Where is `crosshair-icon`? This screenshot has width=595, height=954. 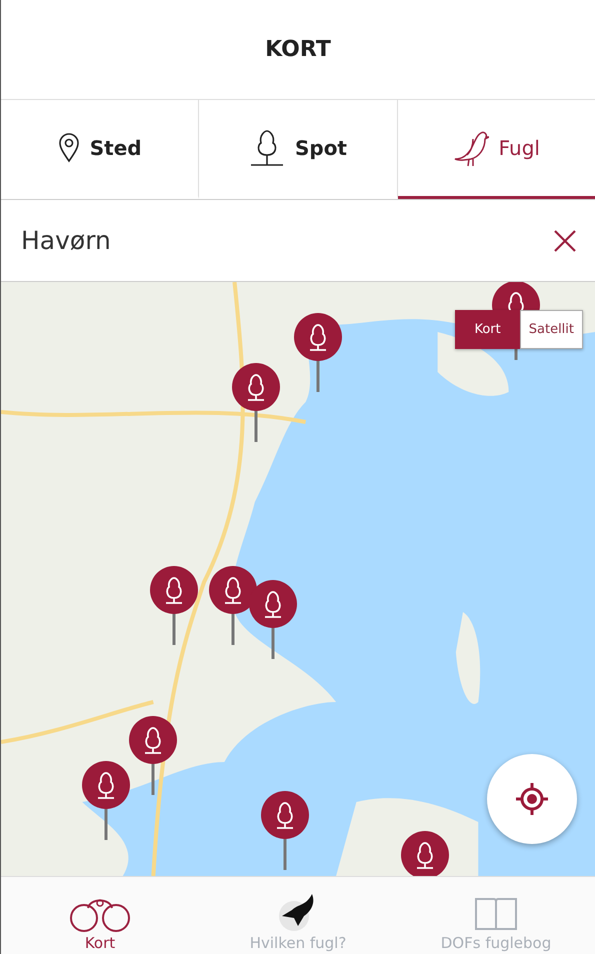
crosshair-icon is located at coordinates (532, 799).